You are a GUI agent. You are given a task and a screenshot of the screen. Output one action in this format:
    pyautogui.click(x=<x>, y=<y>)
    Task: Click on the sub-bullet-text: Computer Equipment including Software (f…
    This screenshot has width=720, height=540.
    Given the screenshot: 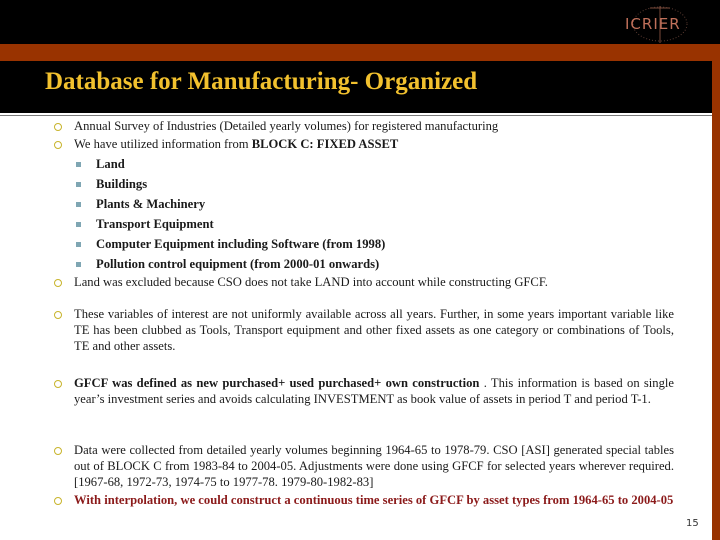 What is the action you would take?
    pyautogui.click(x=241, y=244)
    